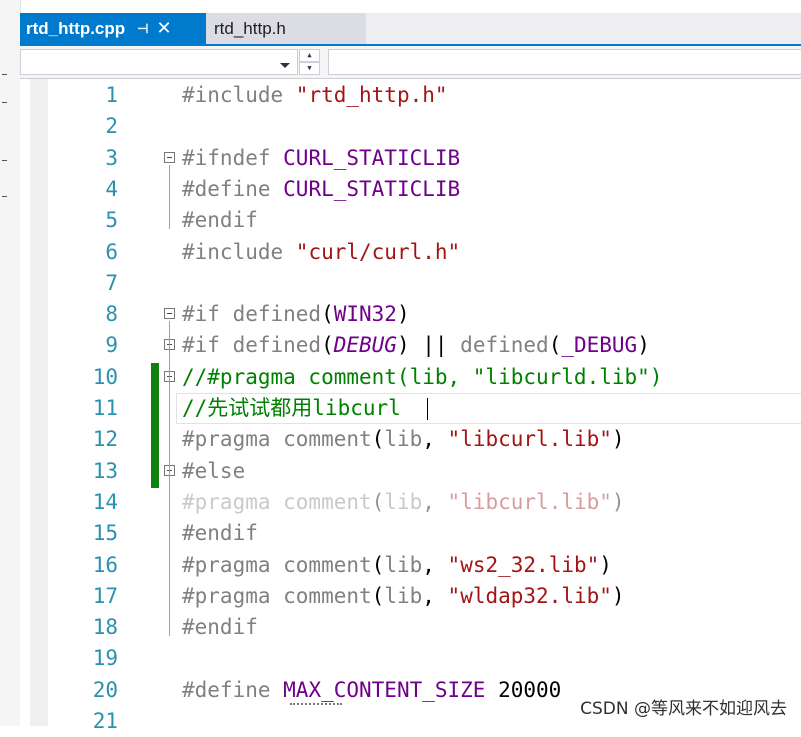  I want to click on watermark: CSDN @等风来不如迎风去, so click(683, 709).